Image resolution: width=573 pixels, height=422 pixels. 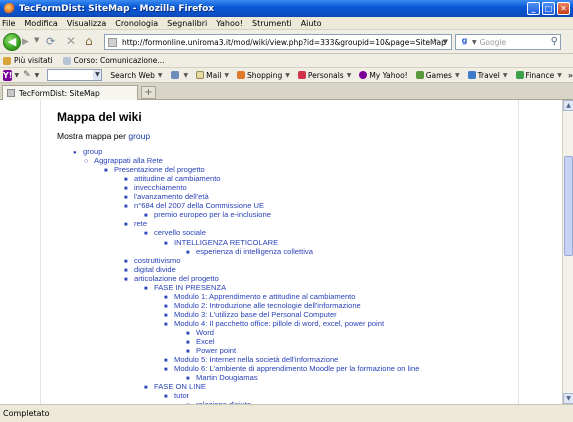 What do you see at coordinates (434, 41) in the screenshot?
I see `bookmark-star-icon: ☆` at bounding box center [434, 41].